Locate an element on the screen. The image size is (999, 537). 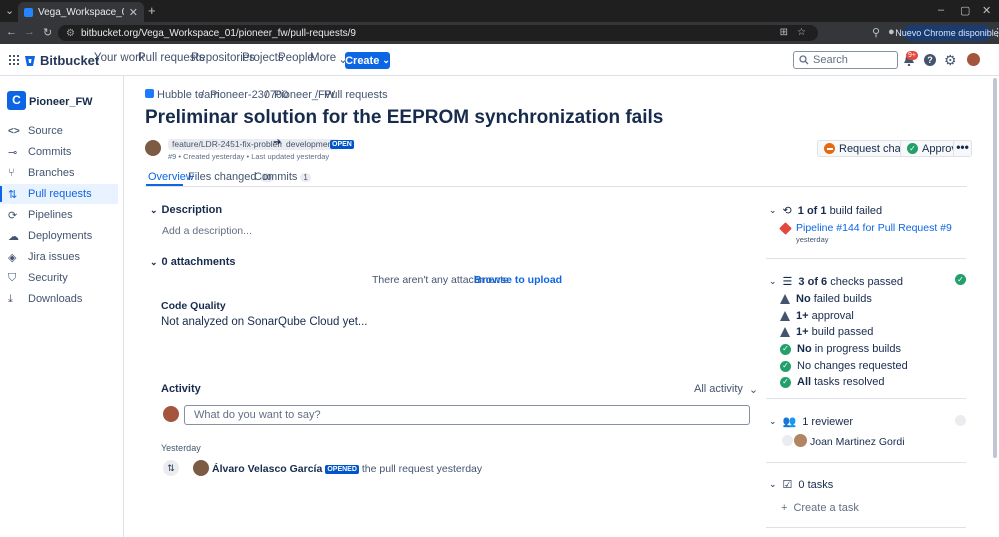
description-title: Description is located at coordinates (192, 210).